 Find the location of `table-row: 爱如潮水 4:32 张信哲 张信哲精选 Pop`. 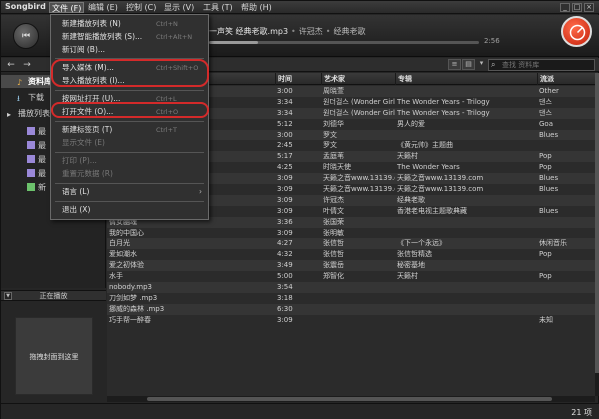

table-row: 爱如潮水 4:32 张信哲 张信哲精选 Pop is located at coordinates (351, 255).